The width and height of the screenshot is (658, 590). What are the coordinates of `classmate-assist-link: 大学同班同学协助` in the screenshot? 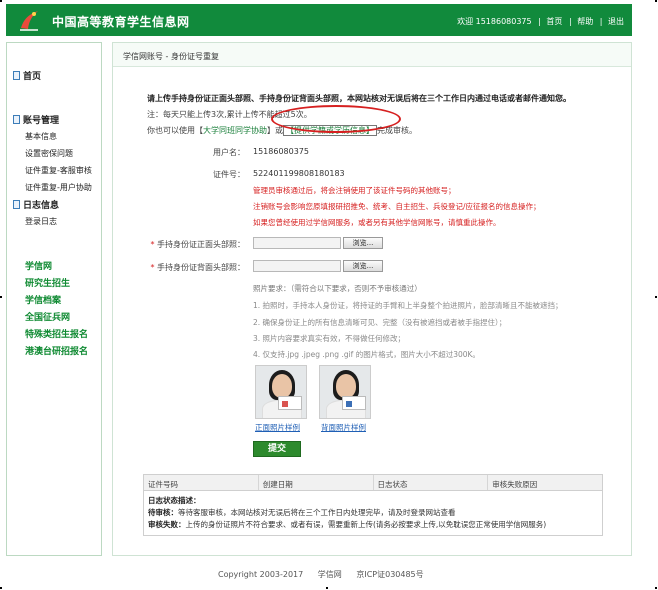 It's located at (235, 130).